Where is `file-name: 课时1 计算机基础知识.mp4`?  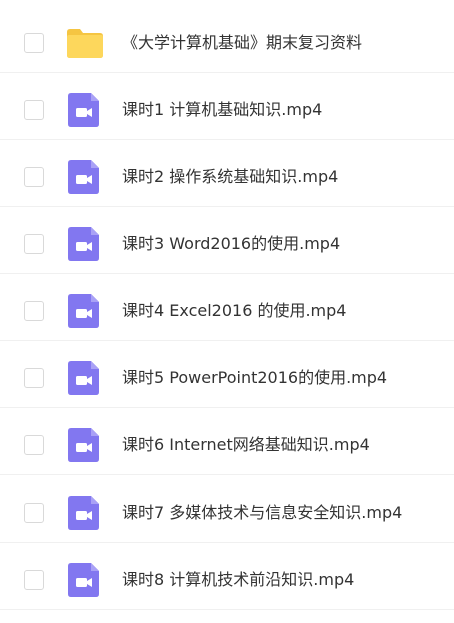 file-name: 课时1 计算机基础知识.mp4 is located at coordinates (222, 110).